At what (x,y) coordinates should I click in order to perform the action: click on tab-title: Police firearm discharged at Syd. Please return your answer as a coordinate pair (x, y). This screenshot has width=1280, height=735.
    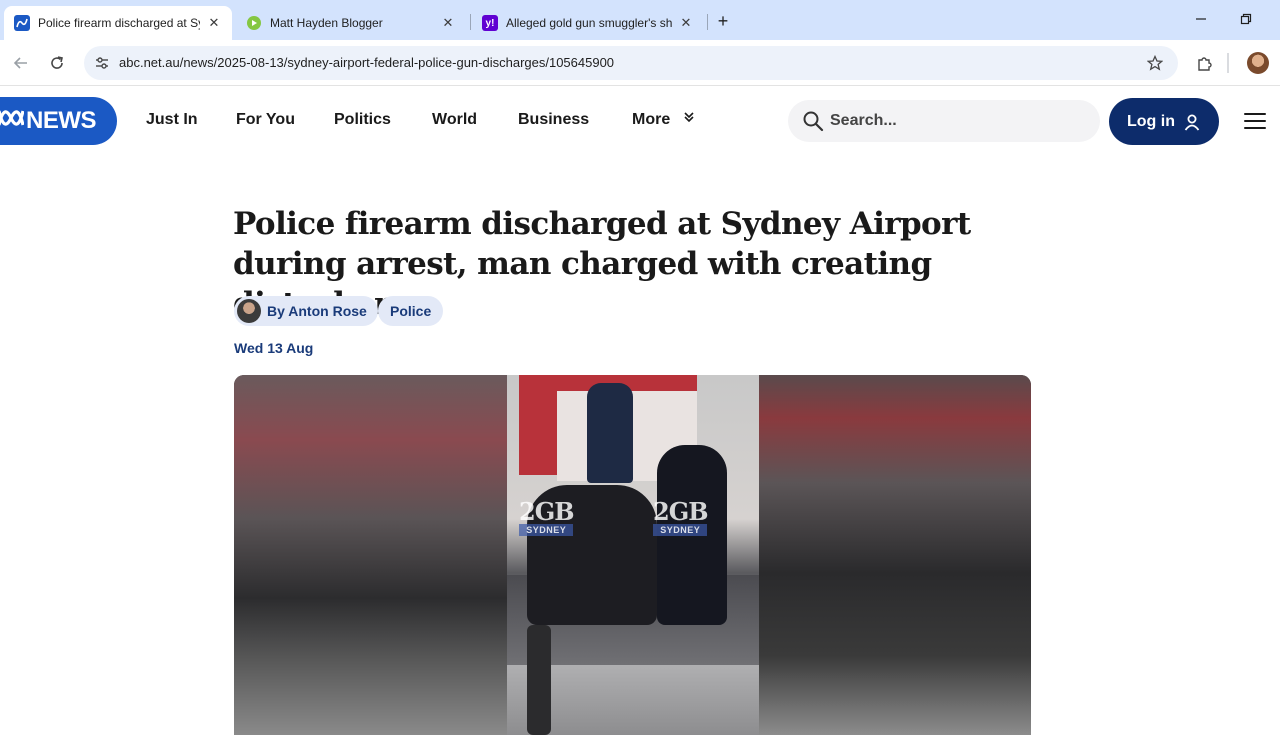
    Looking at the image, I should click on (119, 23).